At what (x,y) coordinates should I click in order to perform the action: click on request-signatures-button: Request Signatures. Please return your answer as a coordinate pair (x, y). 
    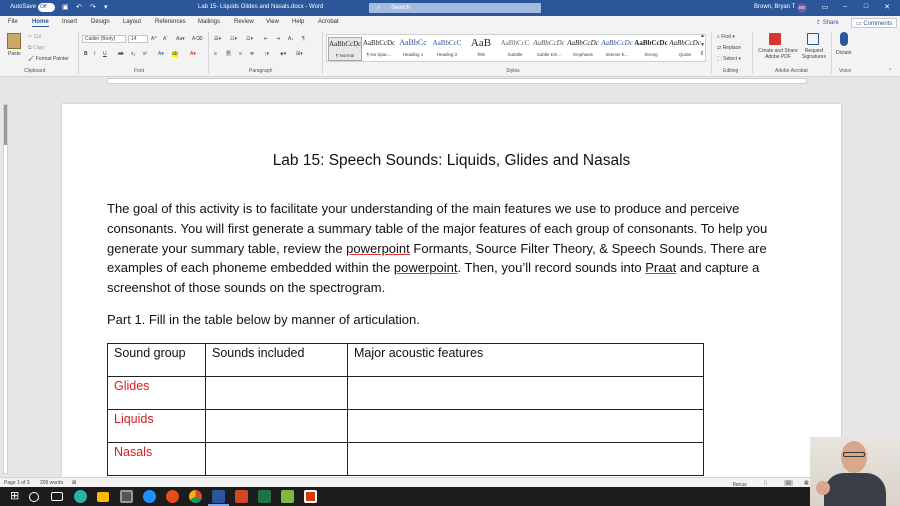
    Looking at the image, I should click on (814, 54).